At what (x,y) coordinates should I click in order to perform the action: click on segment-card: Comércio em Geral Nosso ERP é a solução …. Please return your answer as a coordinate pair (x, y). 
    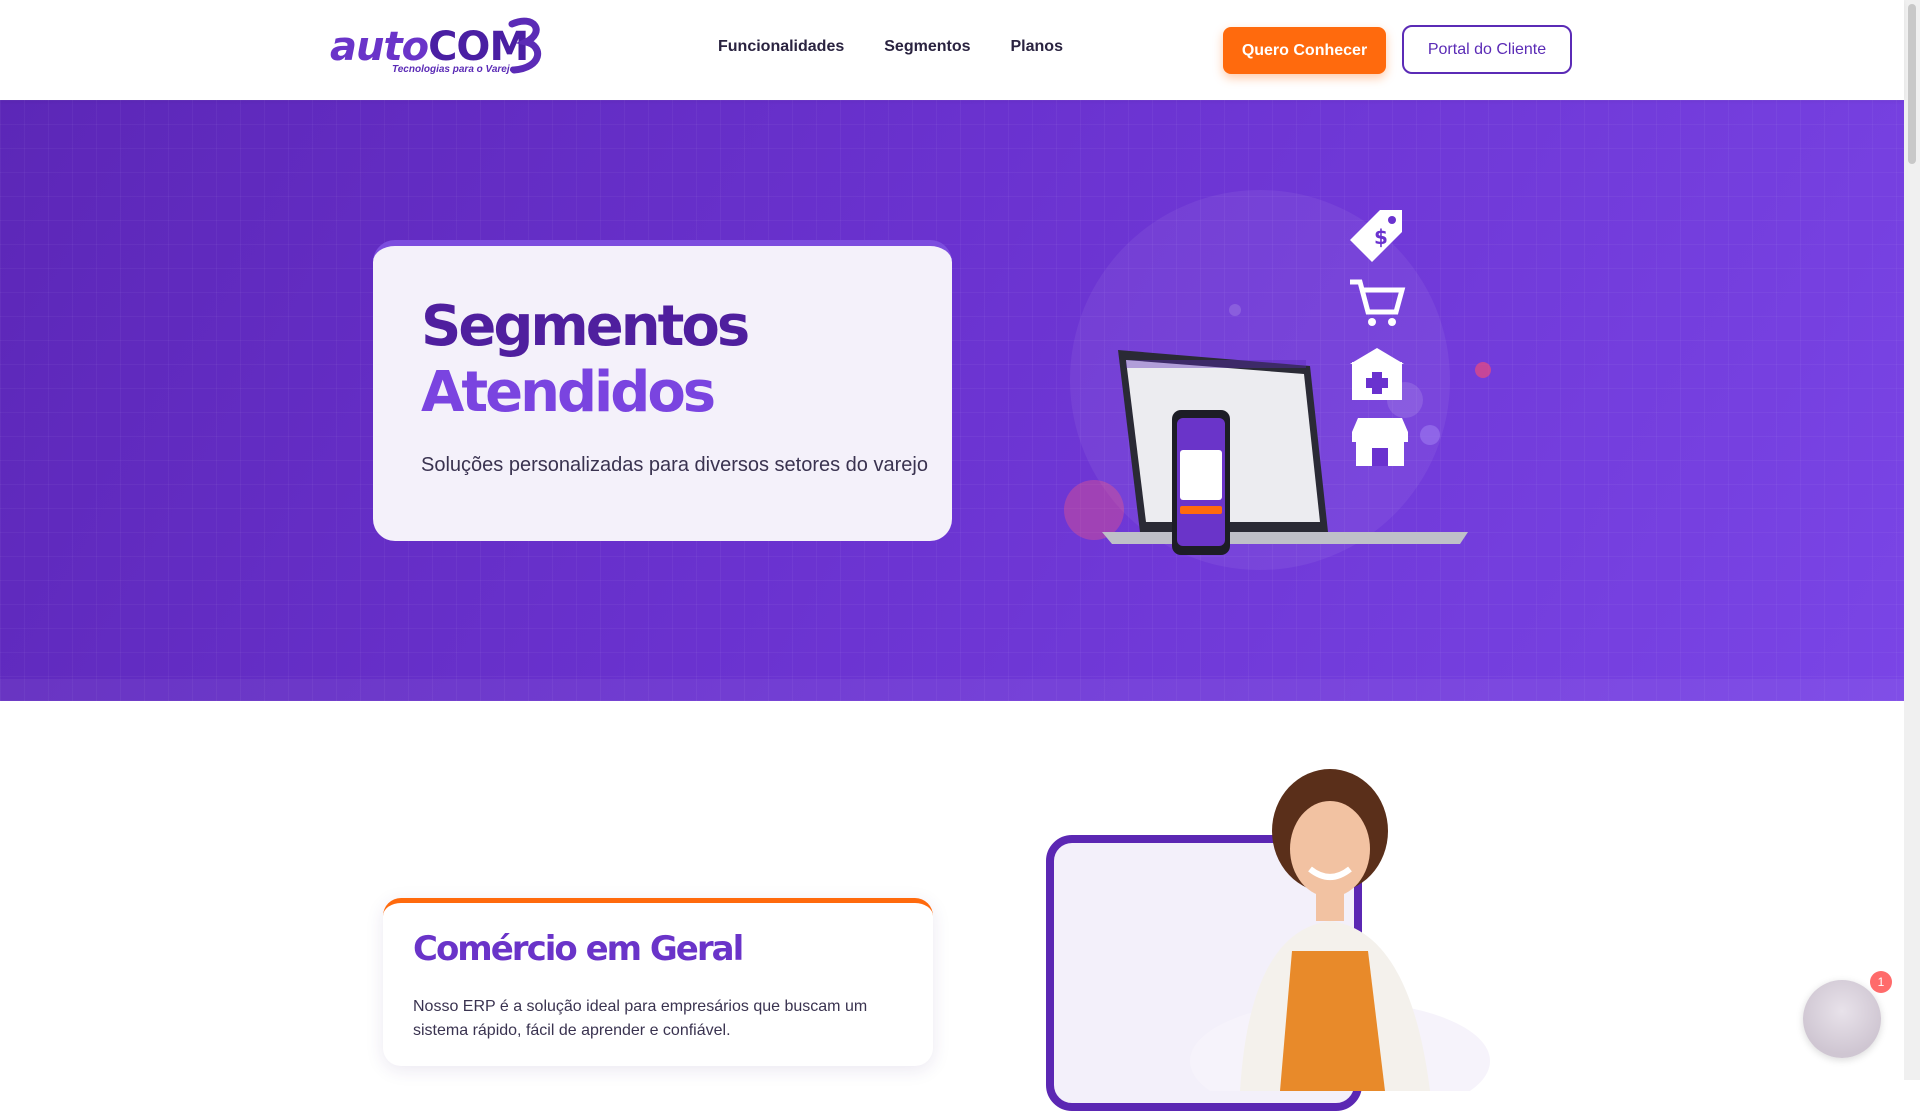
    Looking at the image, I should click on (658, 982).